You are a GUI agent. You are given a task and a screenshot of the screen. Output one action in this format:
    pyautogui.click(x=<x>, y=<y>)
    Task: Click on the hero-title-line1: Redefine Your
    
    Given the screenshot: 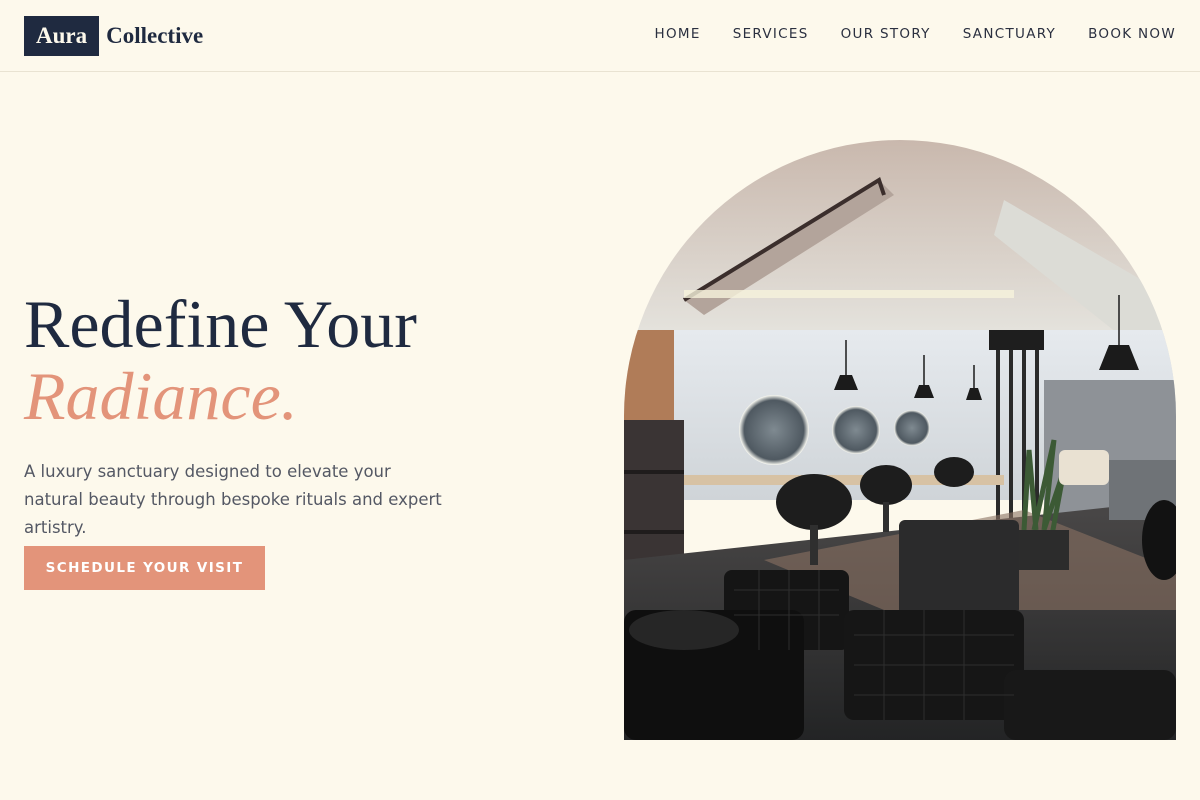 What is the action you would take?
    pyautogui.click(x=220, y=324)
    